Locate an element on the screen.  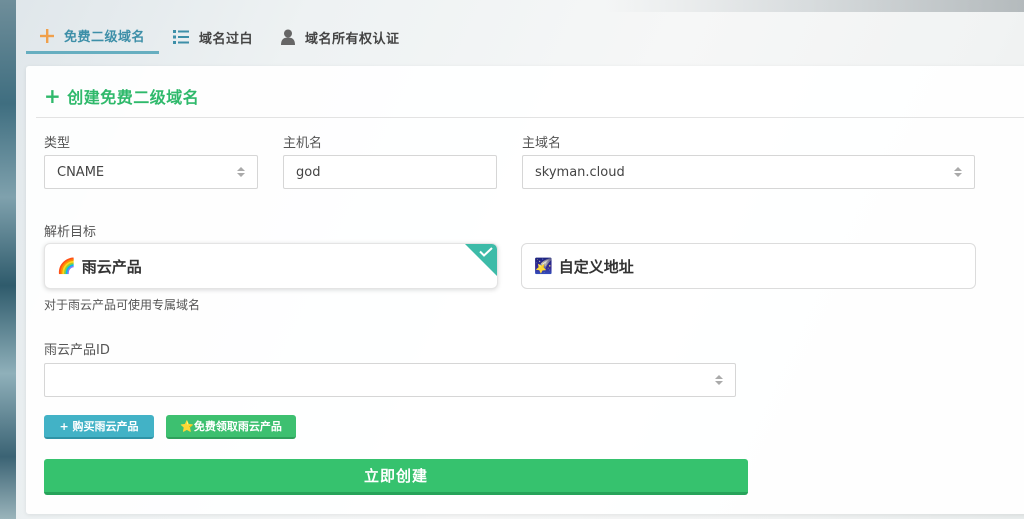
rainbow-icon: 🌈 is located at coordinates (66, 266).